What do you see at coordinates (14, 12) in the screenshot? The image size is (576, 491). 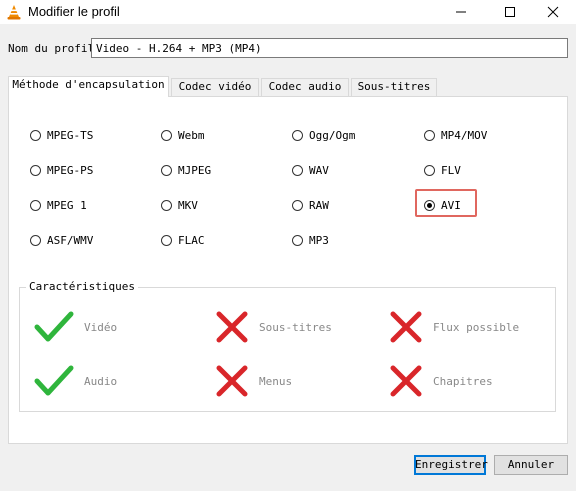 I see `vlc-cone-icon` at bounding box center [14, 12].